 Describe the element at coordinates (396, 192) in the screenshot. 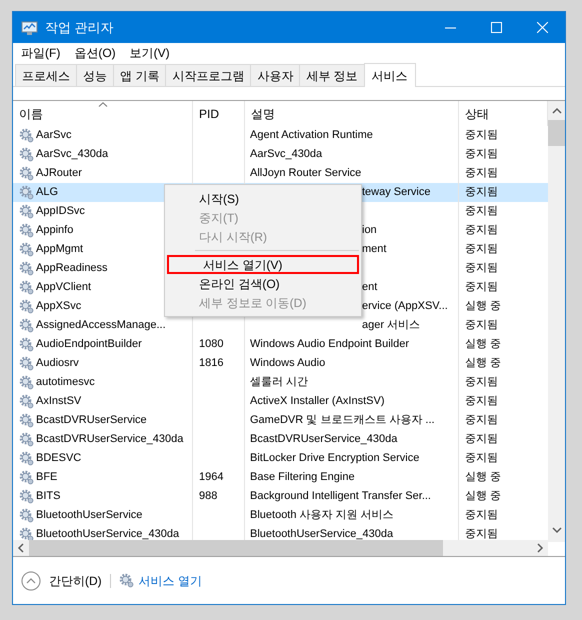

I see `description-cell-text: teway Service` at that location.